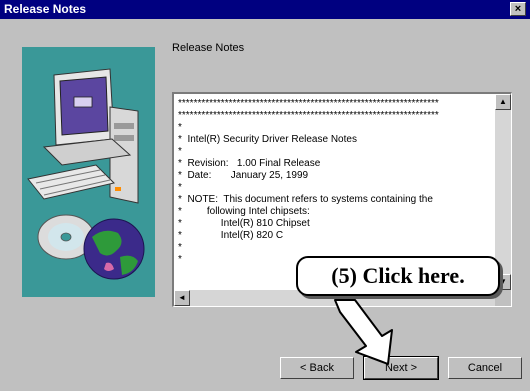  Describe the element at coordinates (249, 163) in the screenshot. I see `notes-line: * Revision: 1.00 Final Release` at that location.